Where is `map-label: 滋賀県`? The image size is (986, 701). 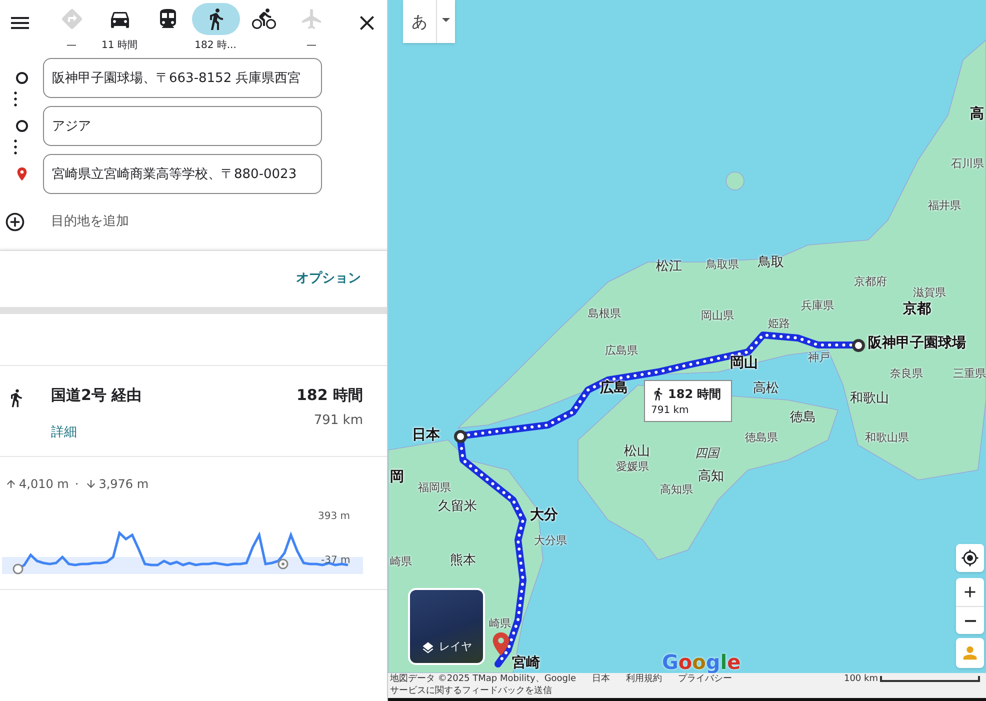
map-label: 滋賀県 is located at coordinates (929, 292).